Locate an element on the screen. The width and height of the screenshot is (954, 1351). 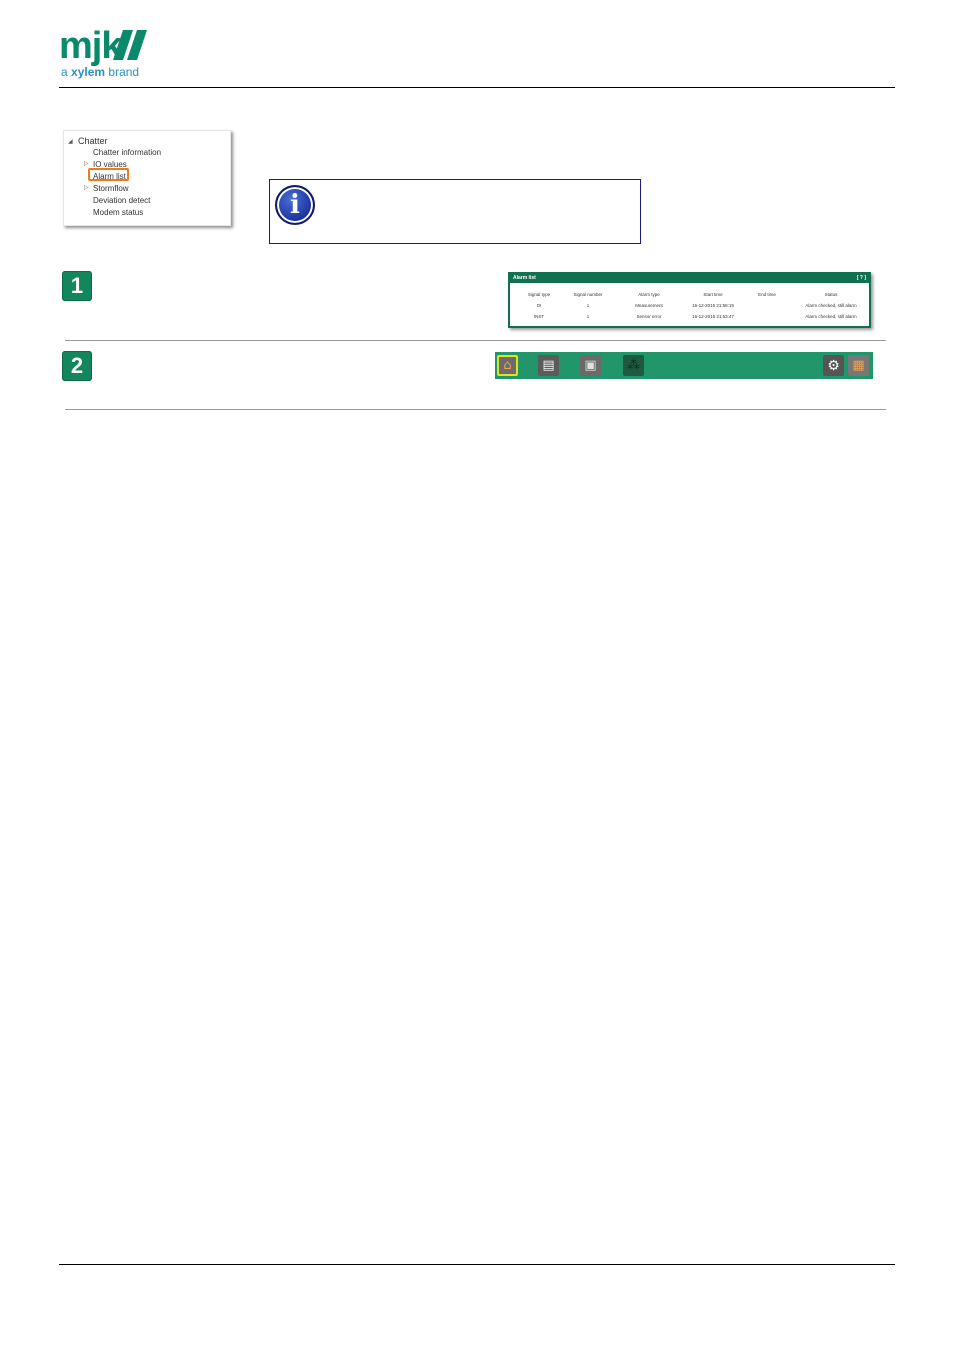
info-icon: i is located at coordinates (295, 205).